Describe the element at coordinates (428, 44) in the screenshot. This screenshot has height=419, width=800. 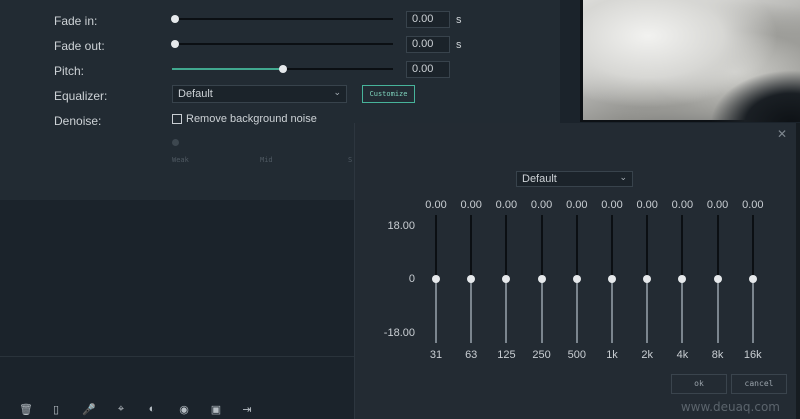
I see `fade-out-input: 0.00` at that location.